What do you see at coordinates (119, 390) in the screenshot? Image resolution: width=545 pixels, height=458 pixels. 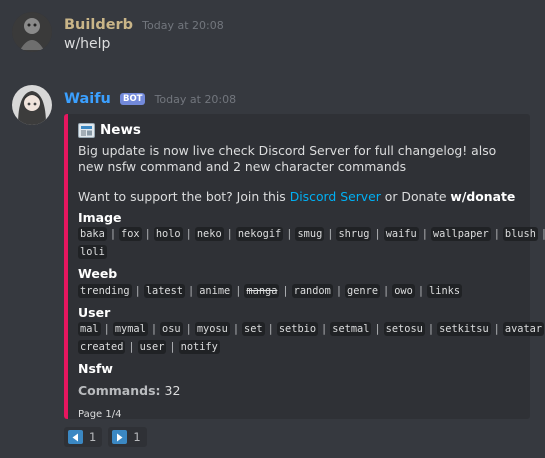 I see `commands-label: Commands:` at bounding box center [119, 390].